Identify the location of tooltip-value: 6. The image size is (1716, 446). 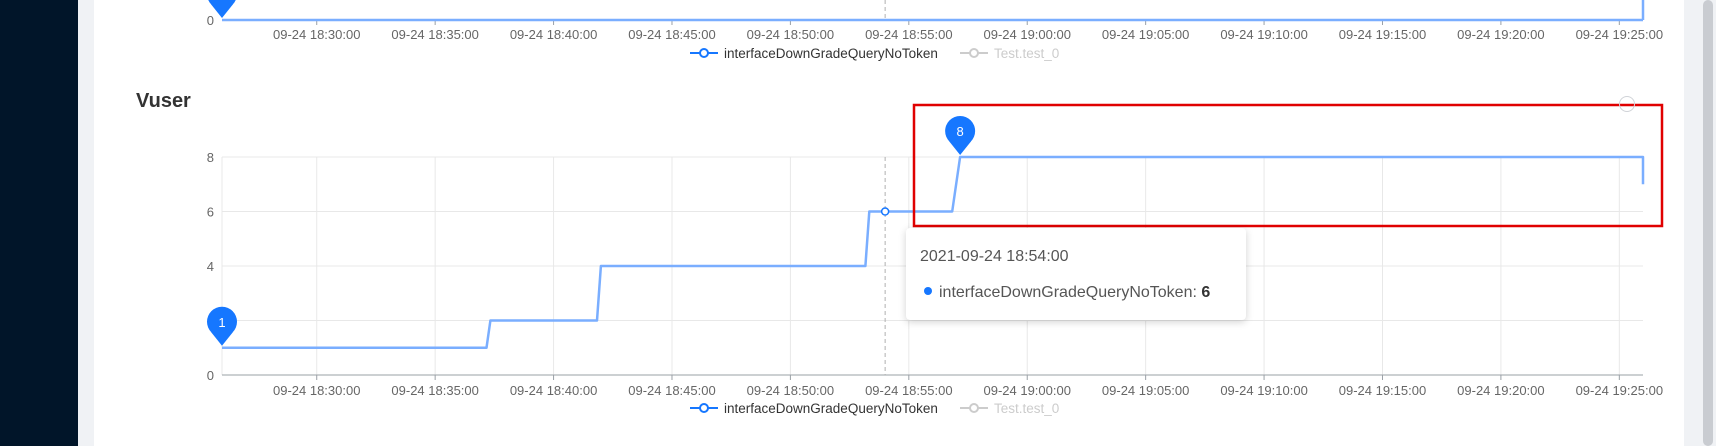
(1206, 292).